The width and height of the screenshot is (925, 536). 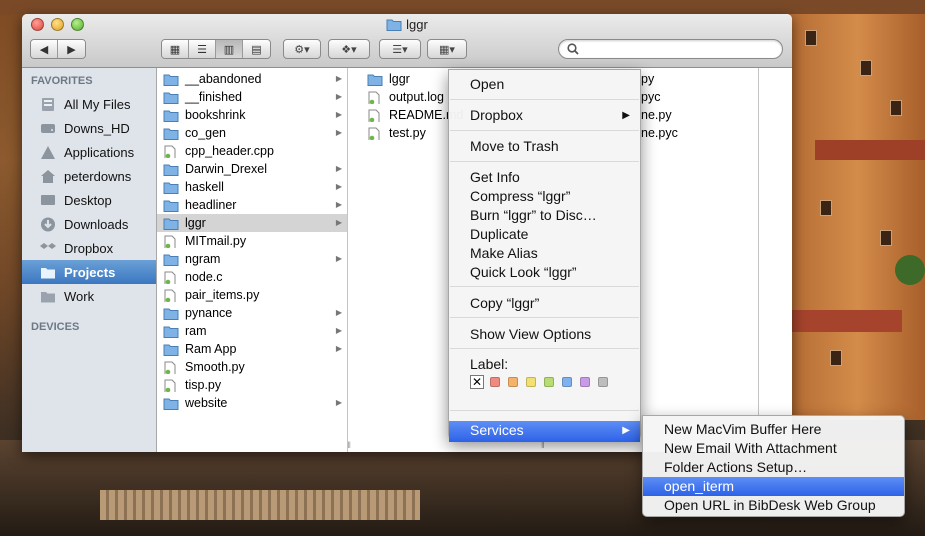 What do you see at coordinates (866, 68) in the screenshot?
I see `building-window` at bounding box center [866, 68].